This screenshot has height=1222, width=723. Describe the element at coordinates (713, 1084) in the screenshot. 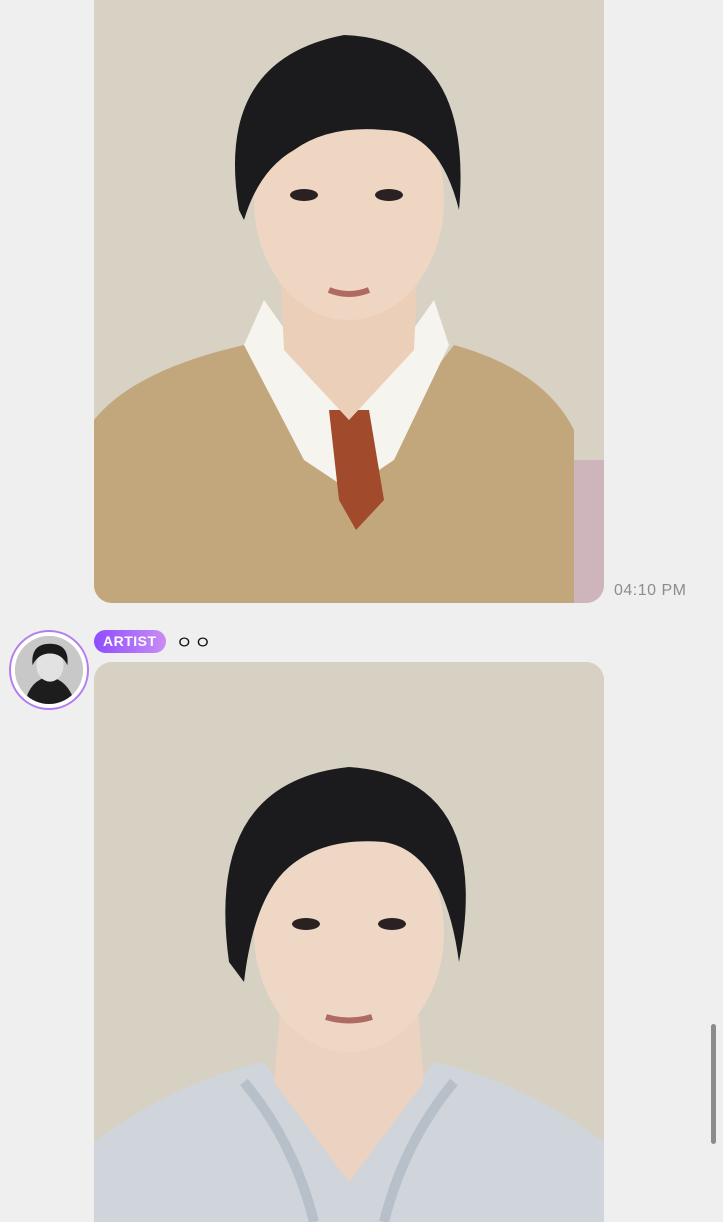

I see `scroll-thumb` at that location.